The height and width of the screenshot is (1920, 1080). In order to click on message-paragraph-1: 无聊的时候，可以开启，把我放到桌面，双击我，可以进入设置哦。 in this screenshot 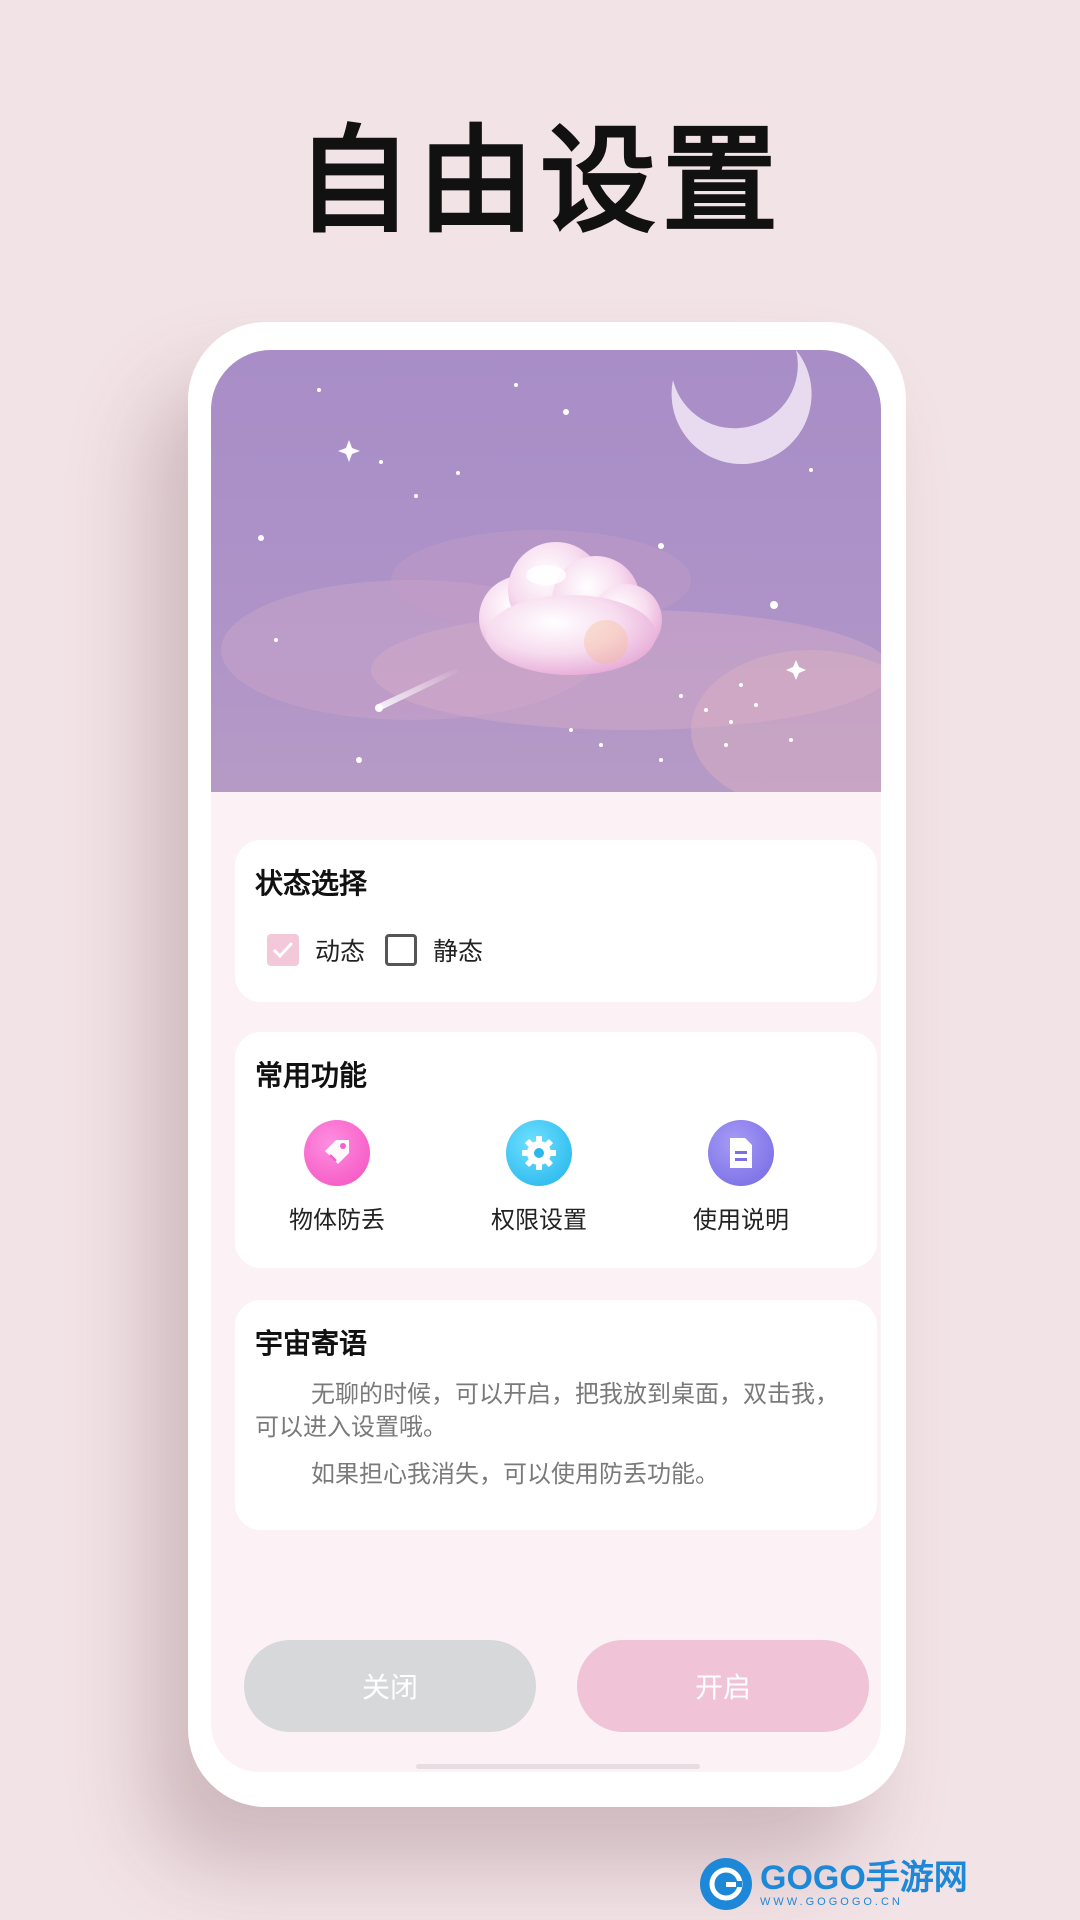, I will do `click(547, 1410)`.